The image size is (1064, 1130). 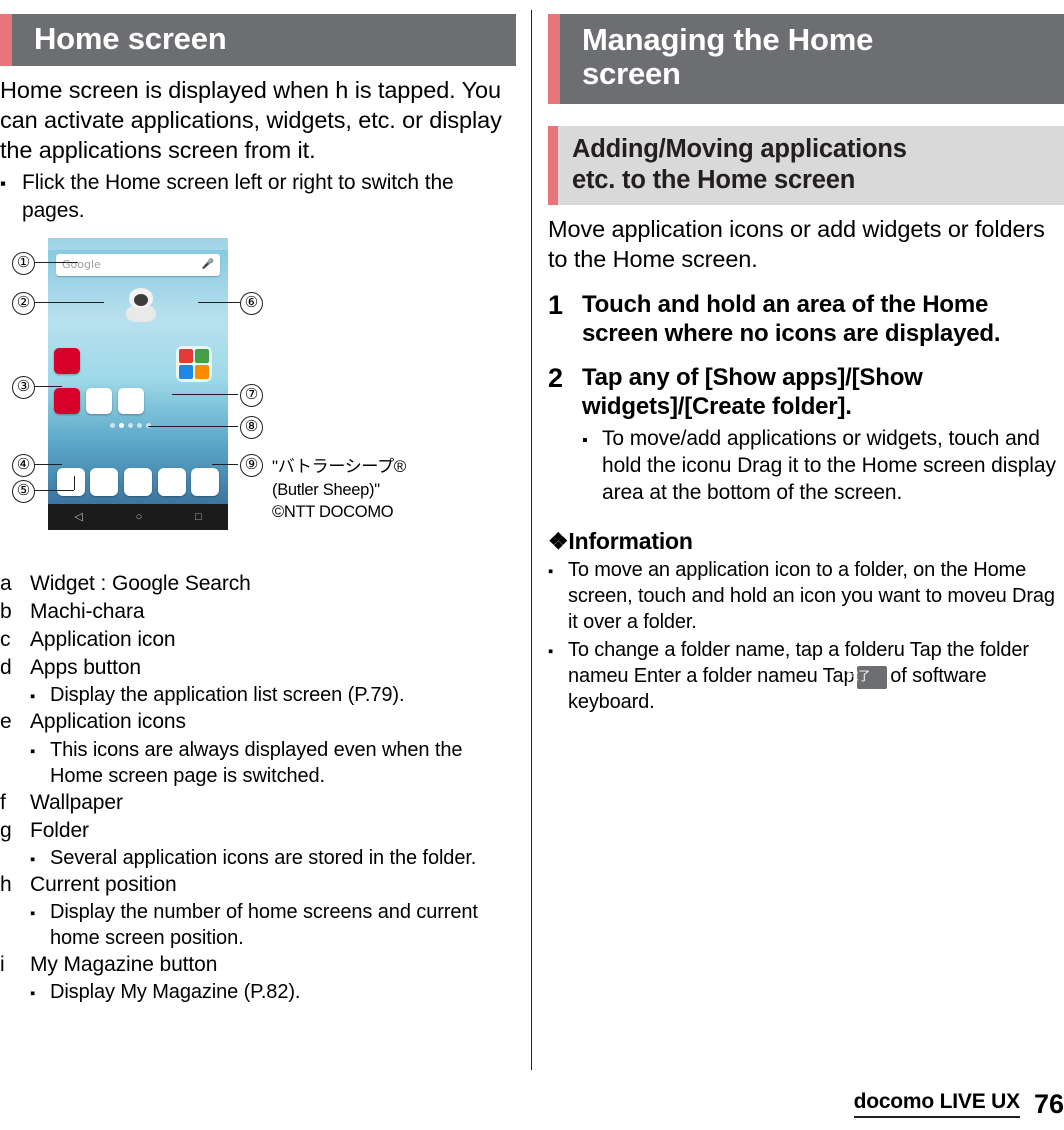 I want to click on legend-key: f, so click(x=3, y=802).